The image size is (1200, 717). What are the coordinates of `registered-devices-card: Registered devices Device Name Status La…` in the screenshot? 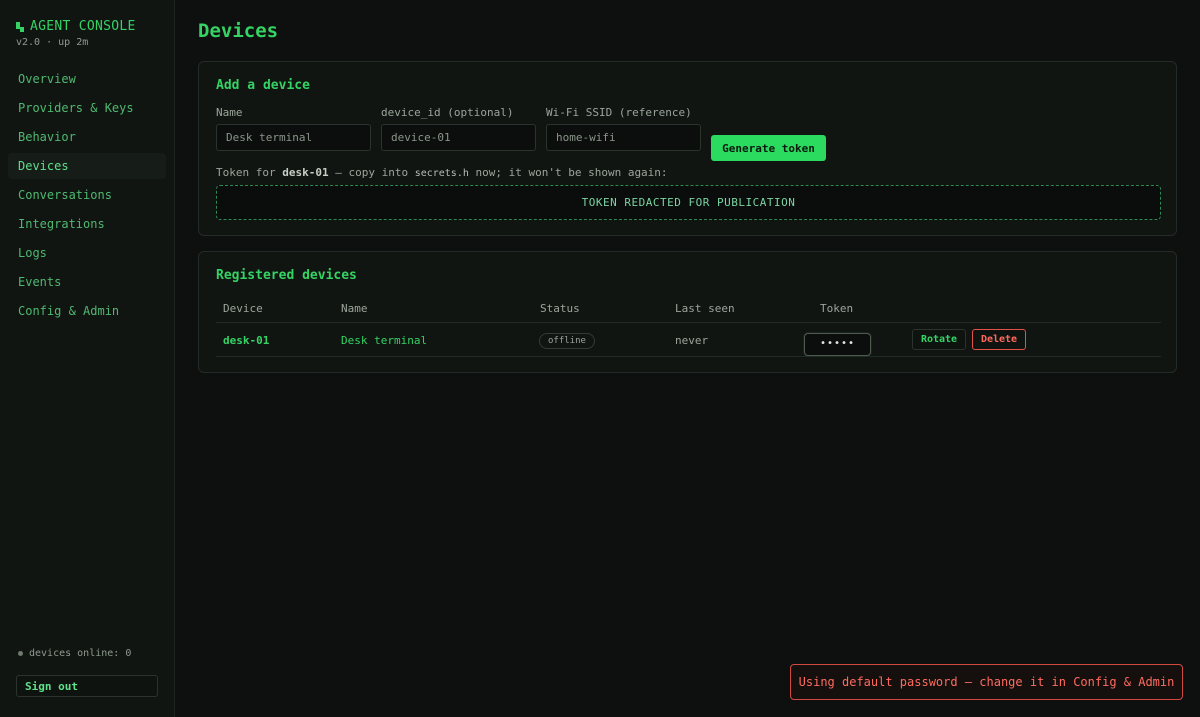 It's located at (687, 312).